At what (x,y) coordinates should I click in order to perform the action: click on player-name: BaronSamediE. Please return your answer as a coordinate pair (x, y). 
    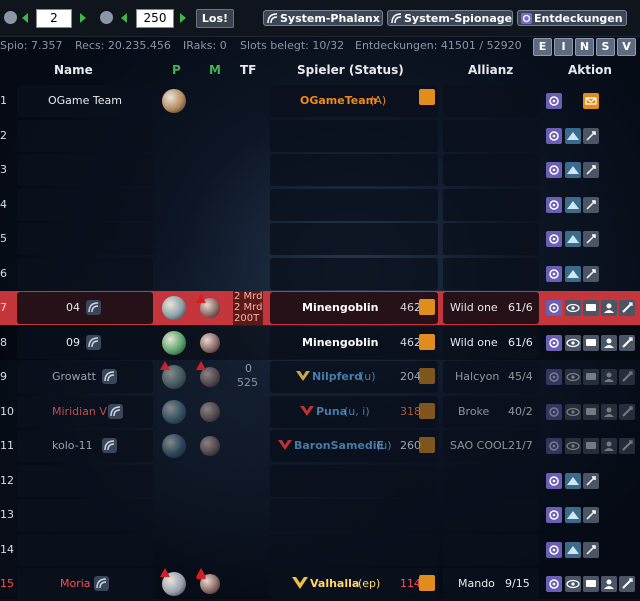
    Looking at the image, I should click on (339, 445).